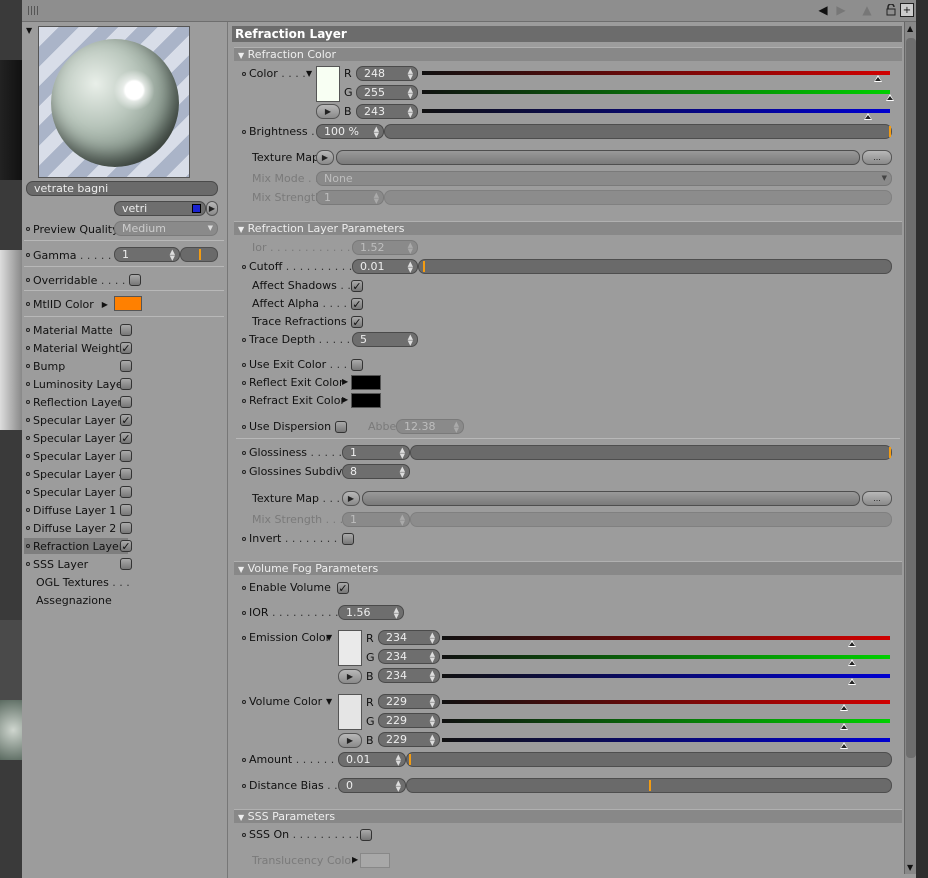 This screenshot has height=878, width=928. What do you see at coordinates (651, 452) in the screenshot?
I see `glossiness-slider` at bounding box center [651, 452].